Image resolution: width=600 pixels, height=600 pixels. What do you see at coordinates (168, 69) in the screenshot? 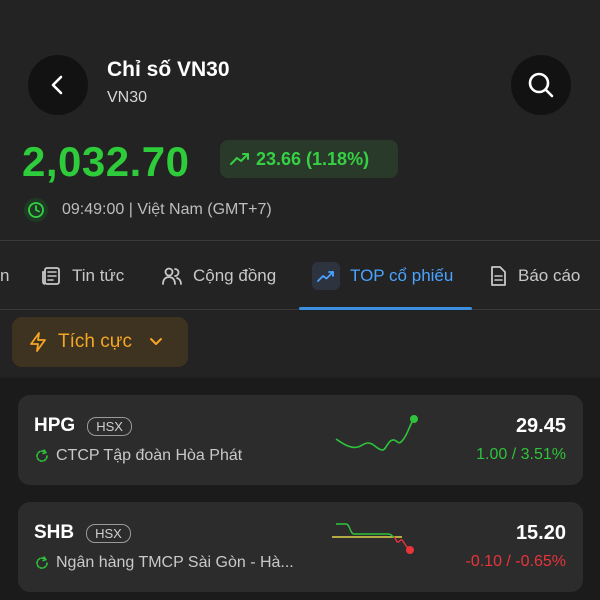
I see `page-title: Chỉ số VN30` at bounding box center [168, 69].